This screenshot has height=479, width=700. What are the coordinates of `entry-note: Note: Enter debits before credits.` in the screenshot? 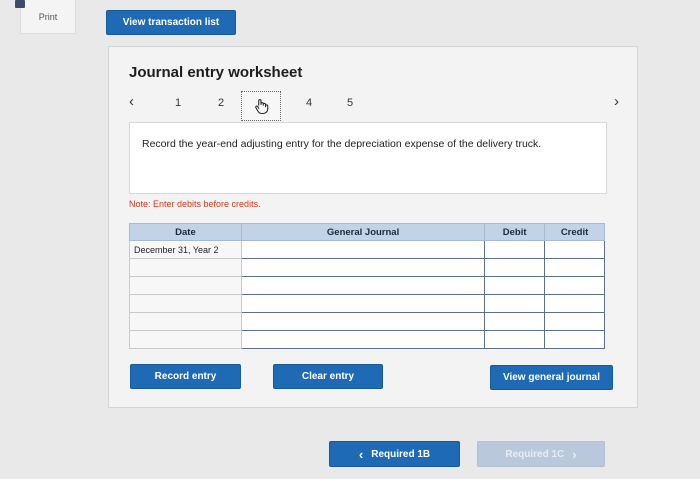 It's located at (195, 204).